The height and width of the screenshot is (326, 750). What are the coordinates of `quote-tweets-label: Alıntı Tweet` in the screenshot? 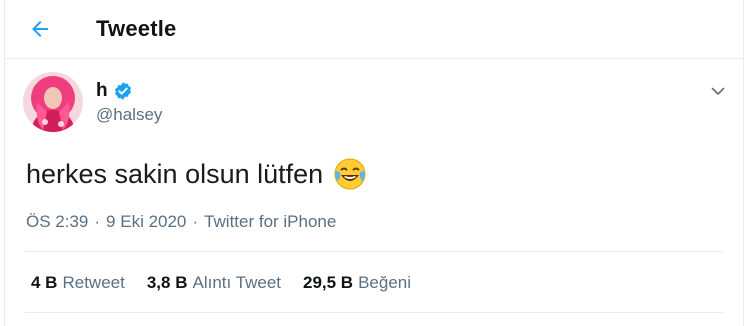 It's located at (236, 282).